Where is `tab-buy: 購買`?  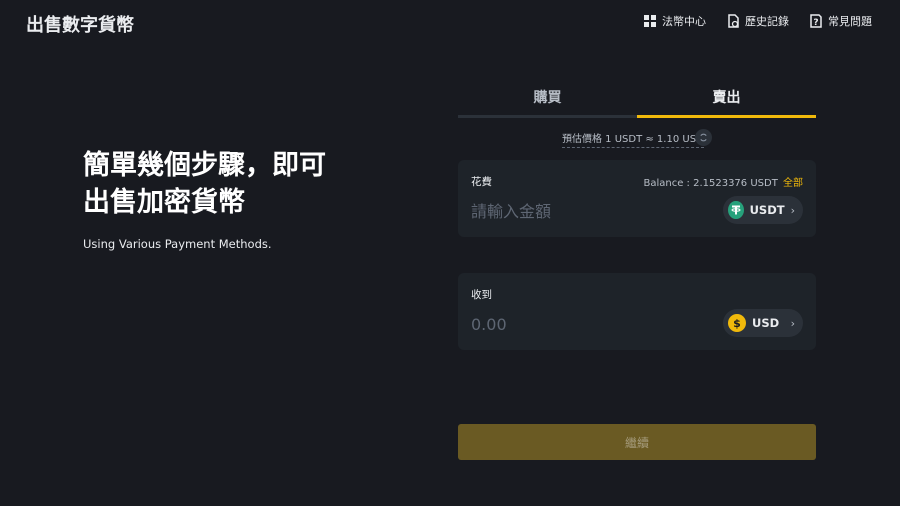 tab-buy: 購買 is located at coordinates (547, 98).